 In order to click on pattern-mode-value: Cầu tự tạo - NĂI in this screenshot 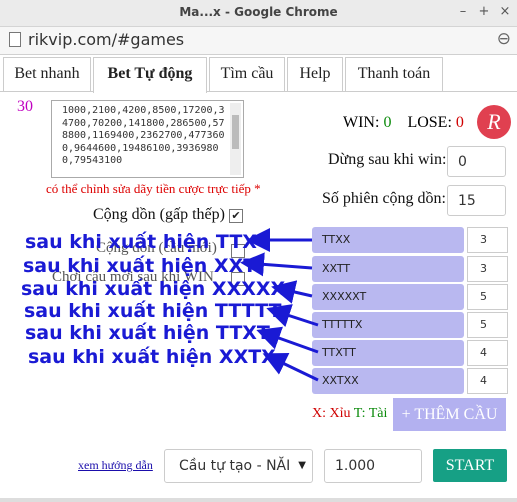, I will do `click(235, 466)`.